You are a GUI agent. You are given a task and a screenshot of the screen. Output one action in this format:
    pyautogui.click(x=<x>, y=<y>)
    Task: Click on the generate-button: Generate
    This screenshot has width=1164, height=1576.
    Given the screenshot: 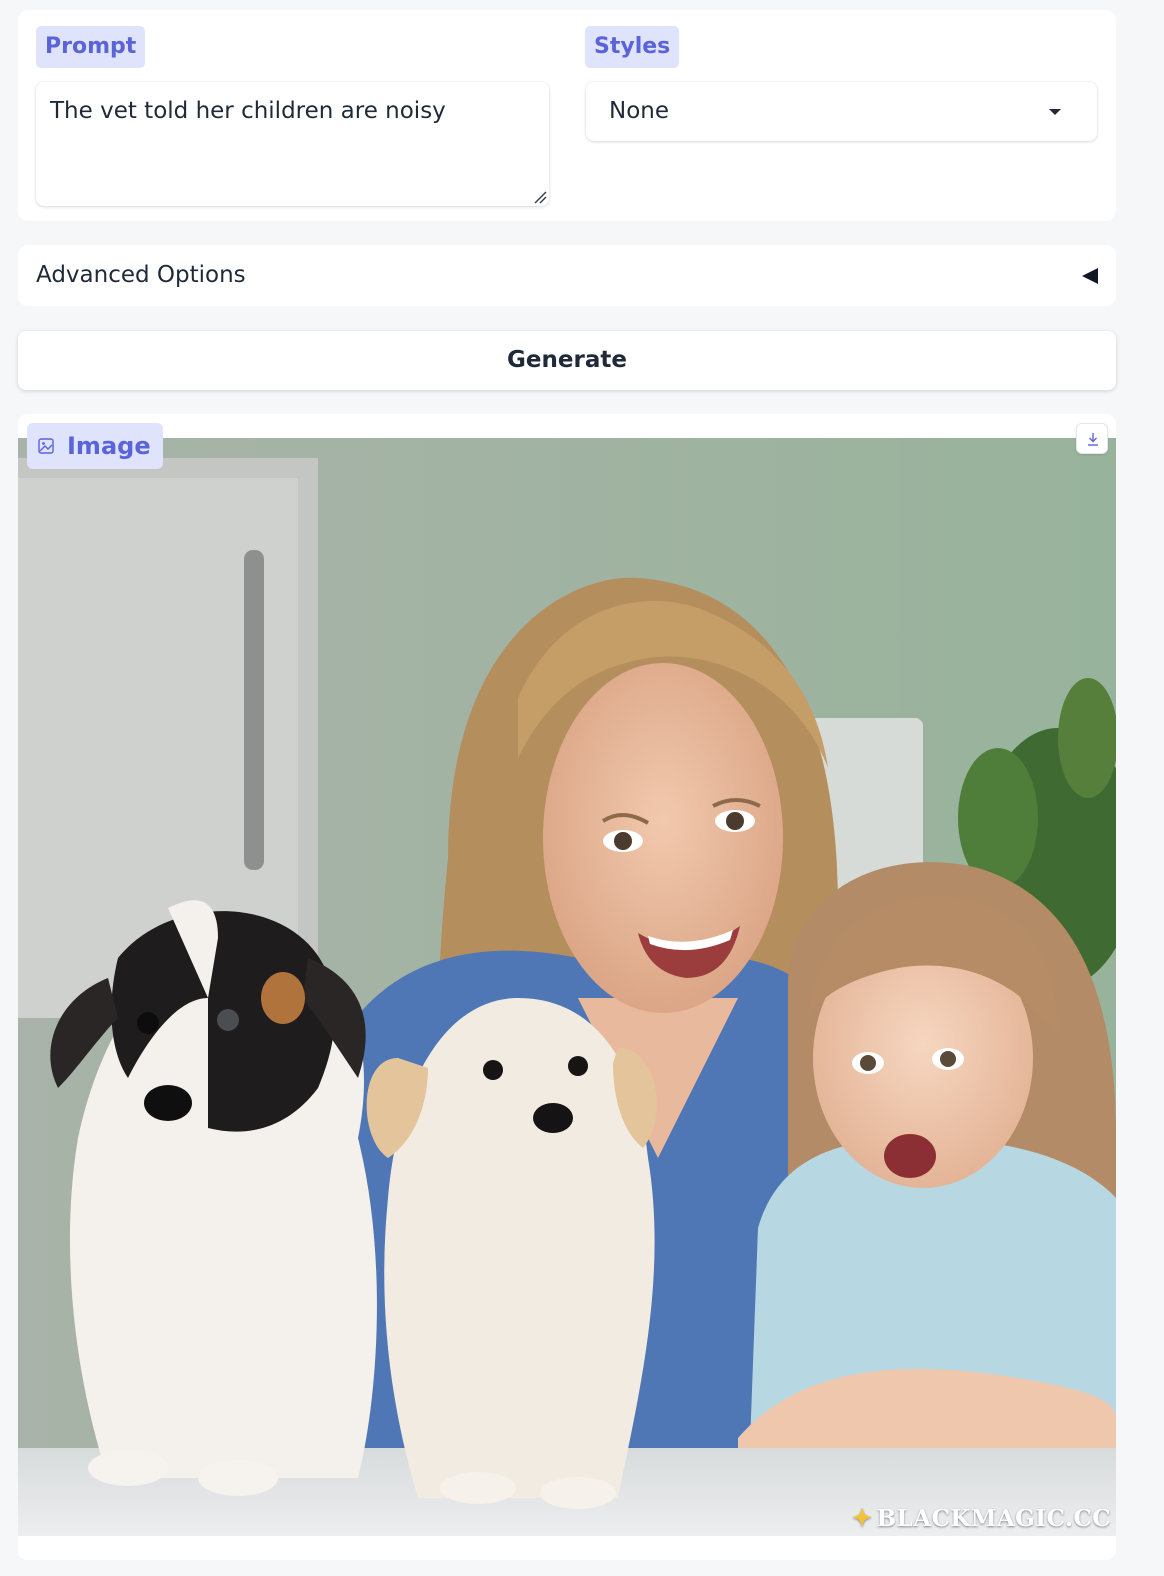 What is the action you would take?
    pyautogui.click(x=567, y=360)
    